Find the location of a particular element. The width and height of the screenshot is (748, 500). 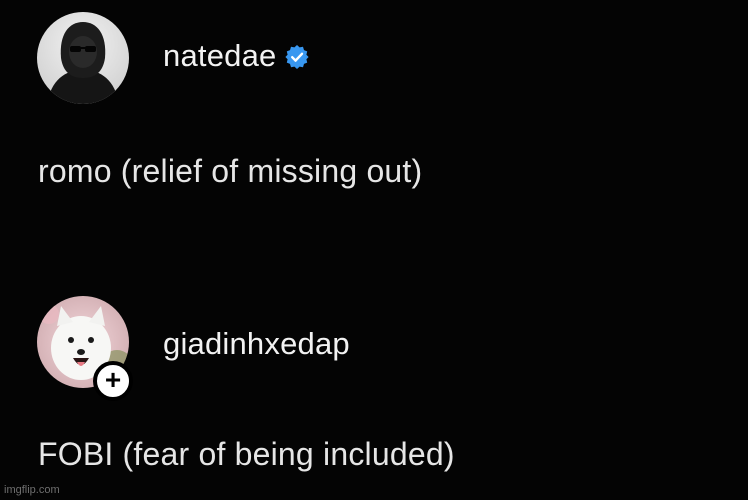

plus-icon: + is located at coordinates (113, 379).